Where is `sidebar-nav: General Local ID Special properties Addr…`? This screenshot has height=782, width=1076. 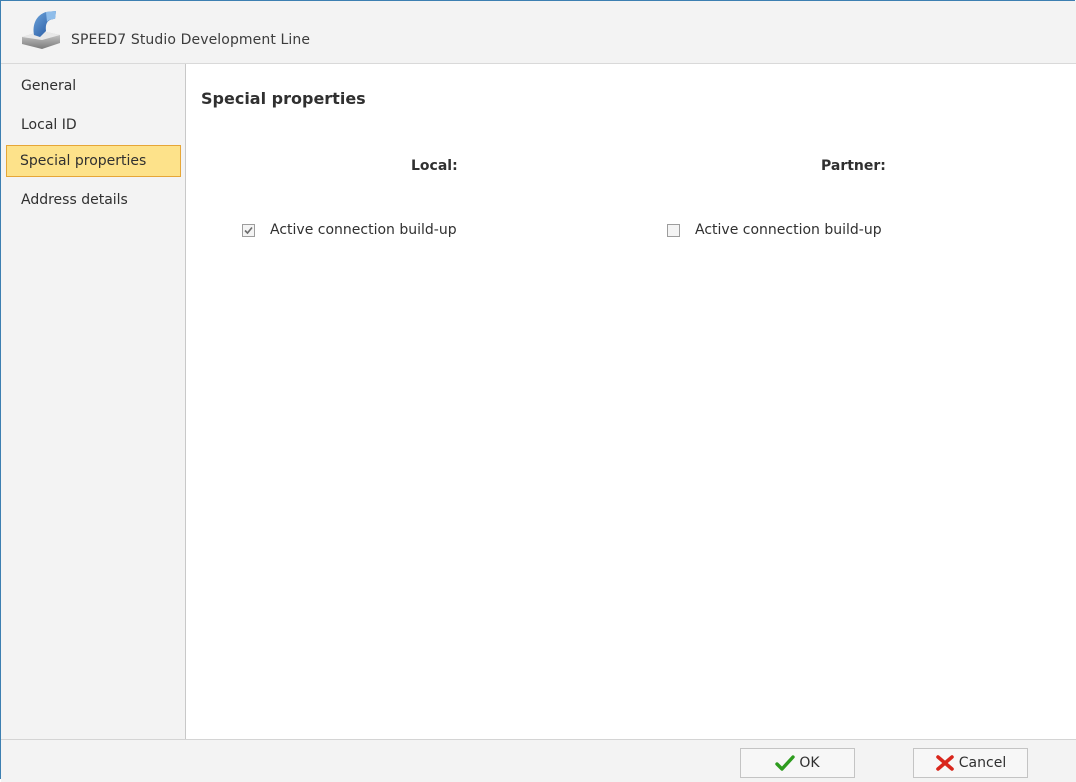
sidebar-nav: General Local ID Special properties Addr… is located at coordinates (93, 401).